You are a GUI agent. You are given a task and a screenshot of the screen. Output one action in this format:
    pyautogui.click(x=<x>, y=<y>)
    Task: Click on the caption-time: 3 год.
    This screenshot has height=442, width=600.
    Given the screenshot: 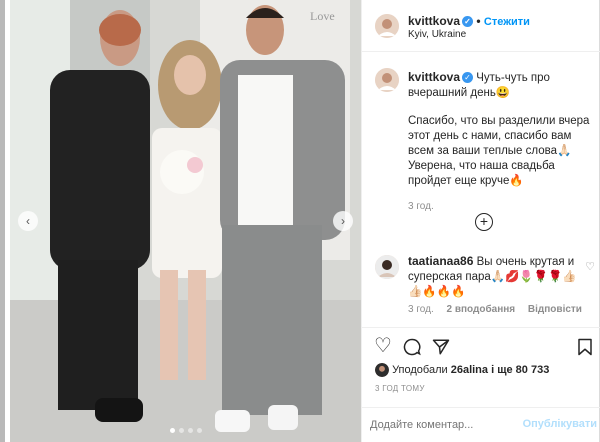 What is the action you would take?
    pyautogui.click(x=421, y=206)
    